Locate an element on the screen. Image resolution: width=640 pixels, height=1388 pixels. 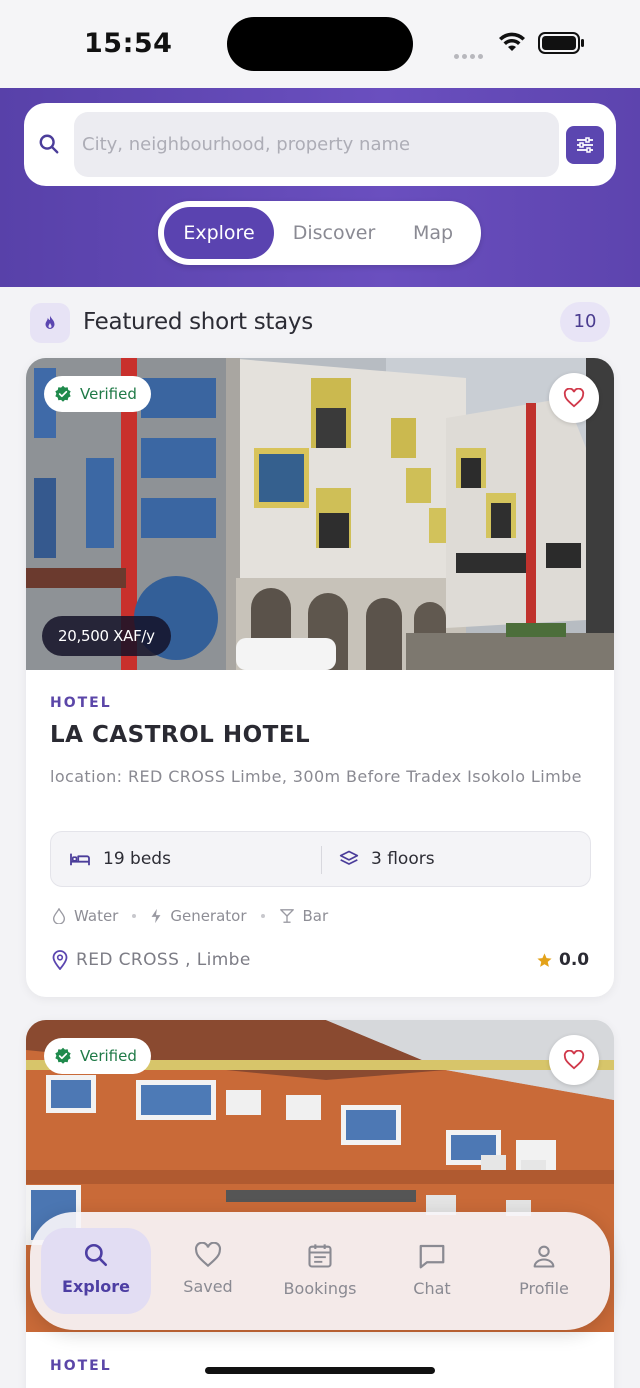
listing-name: LA CASTROL HOTEL is located at coordinates (180, 735).